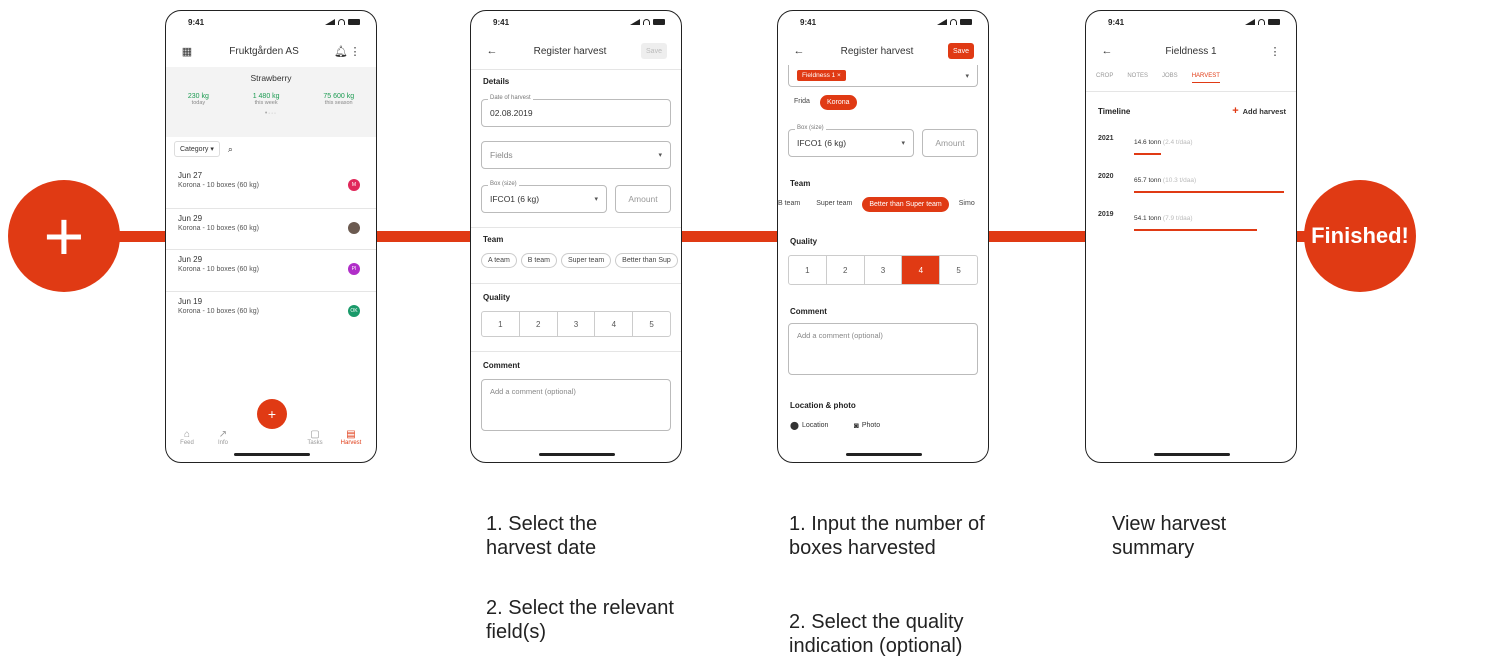  I want to click on team-chip: Better than Sup, so click(646, 260).